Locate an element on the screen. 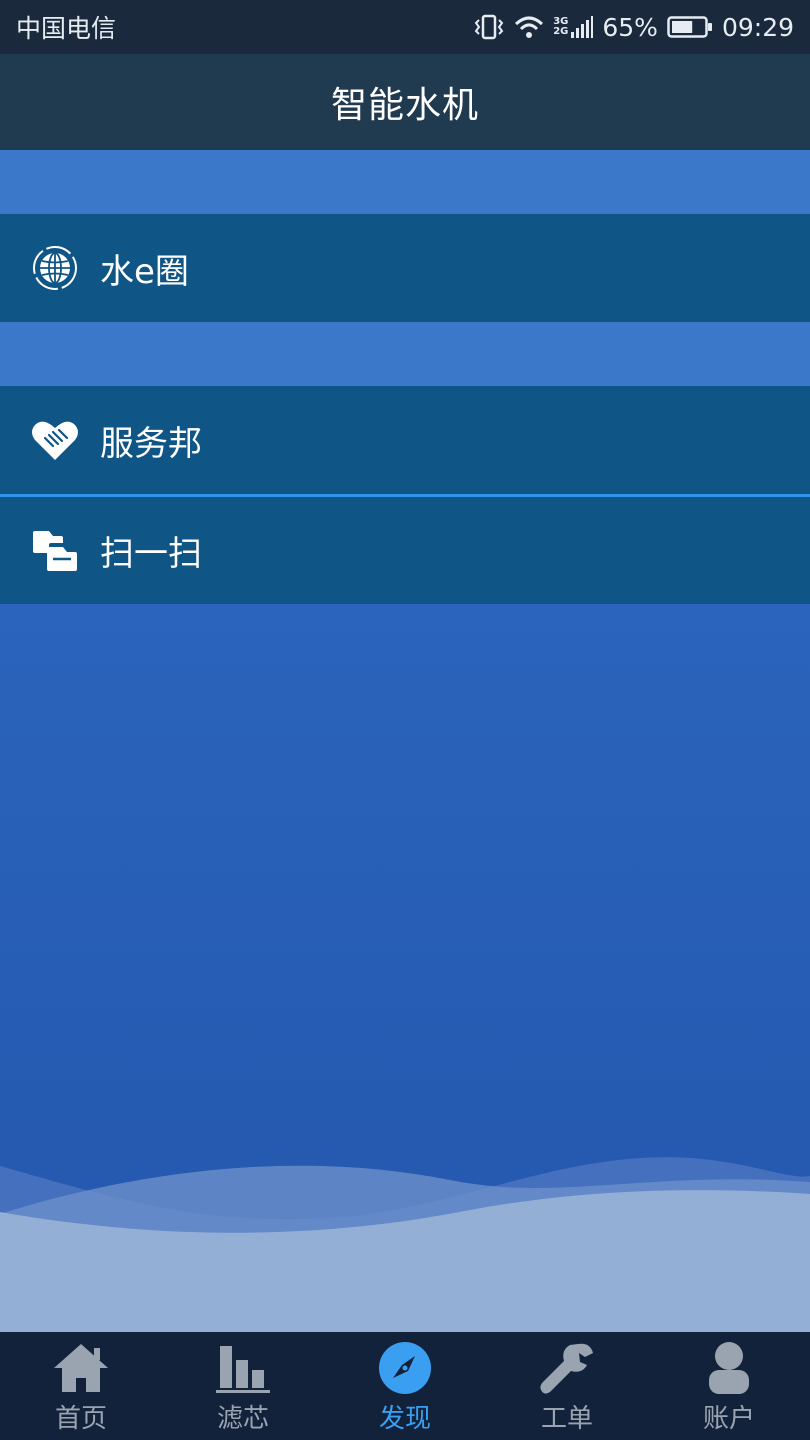 The height and width of the screenshot is (1440, 810). tab-work-order: 工单 is located at coordinates (567, 1386).